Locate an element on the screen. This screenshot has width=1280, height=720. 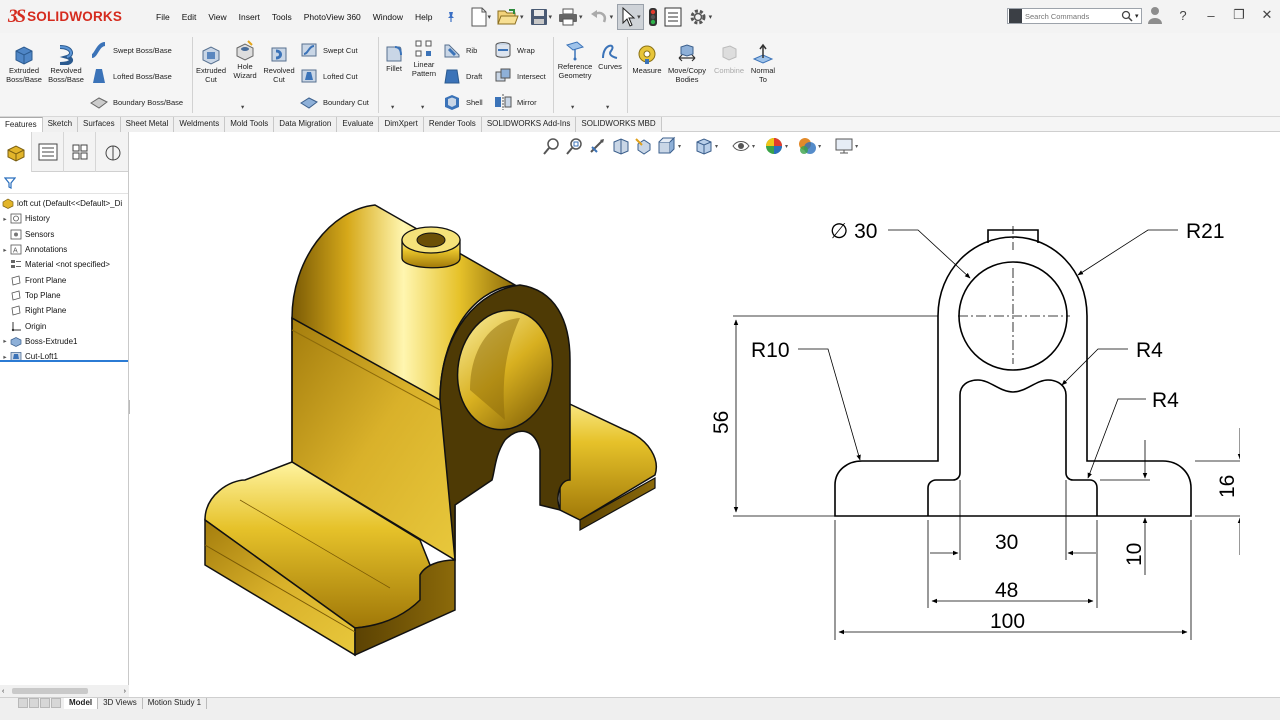
options-button: ▾ is located at coordinates (700, 17).